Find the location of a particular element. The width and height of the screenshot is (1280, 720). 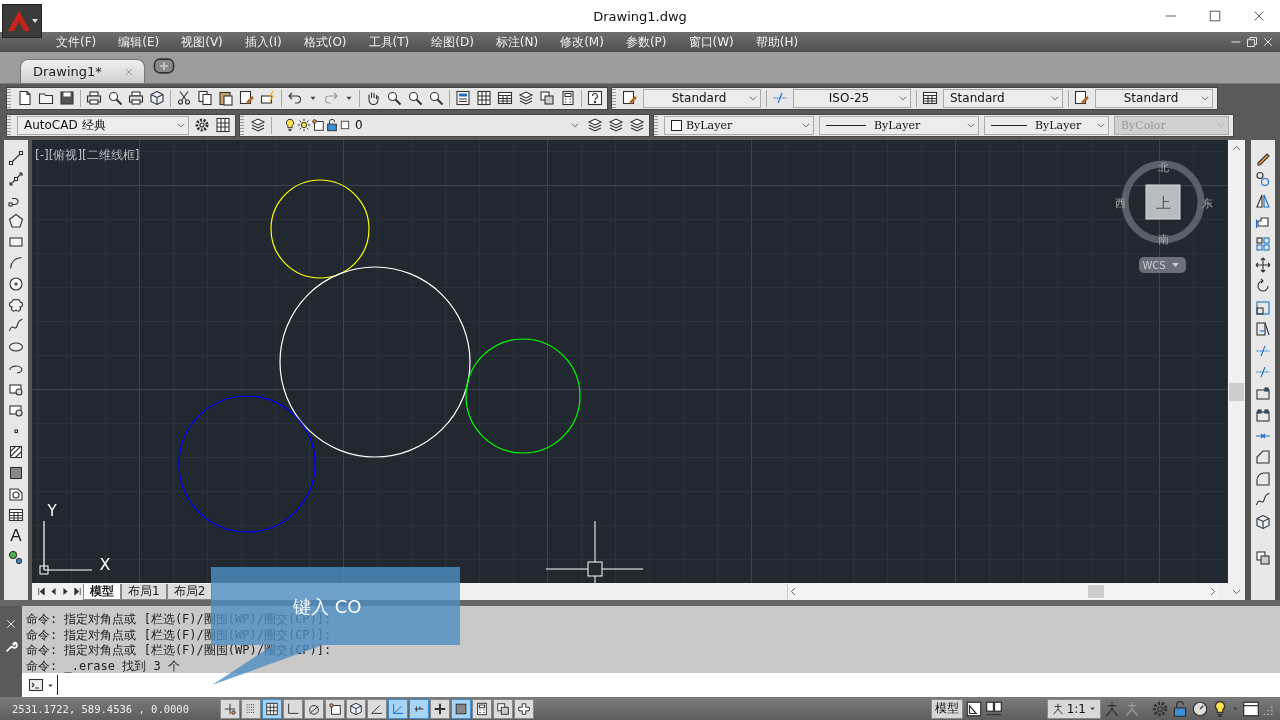

calculator-icon is located at coordinates (568, 98).